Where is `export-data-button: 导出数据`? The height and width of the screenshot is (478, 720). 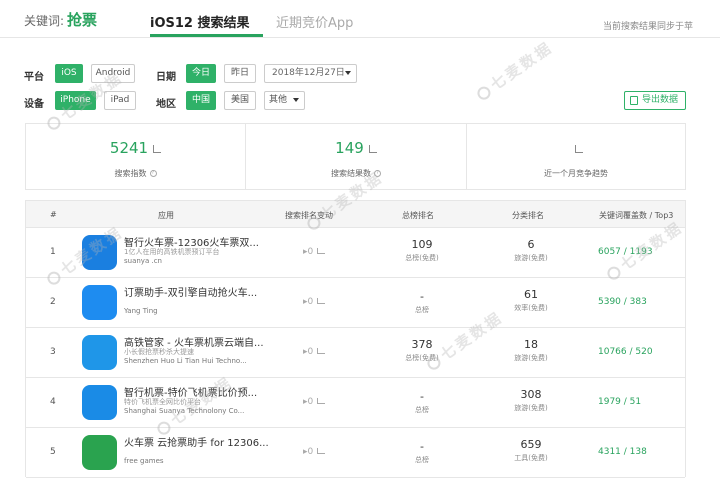
export-data-button: 导出数据 is located at coordinates (655, 100).